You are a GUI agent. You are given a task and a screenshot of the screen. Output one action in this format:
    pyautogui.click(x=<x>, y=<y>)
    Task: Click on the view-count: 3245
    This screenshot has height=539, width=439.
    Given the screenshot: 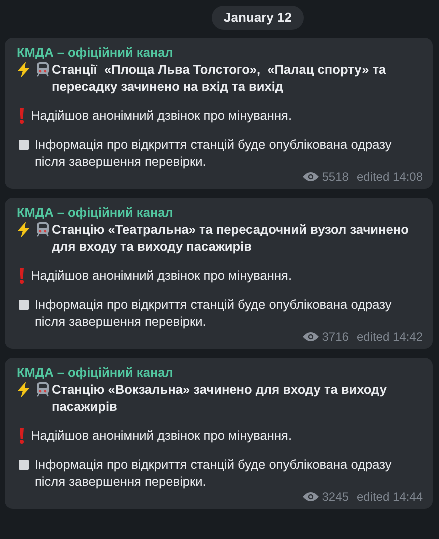 What is the action you would take?
    pyautogui.click(x=335, y=497)
    